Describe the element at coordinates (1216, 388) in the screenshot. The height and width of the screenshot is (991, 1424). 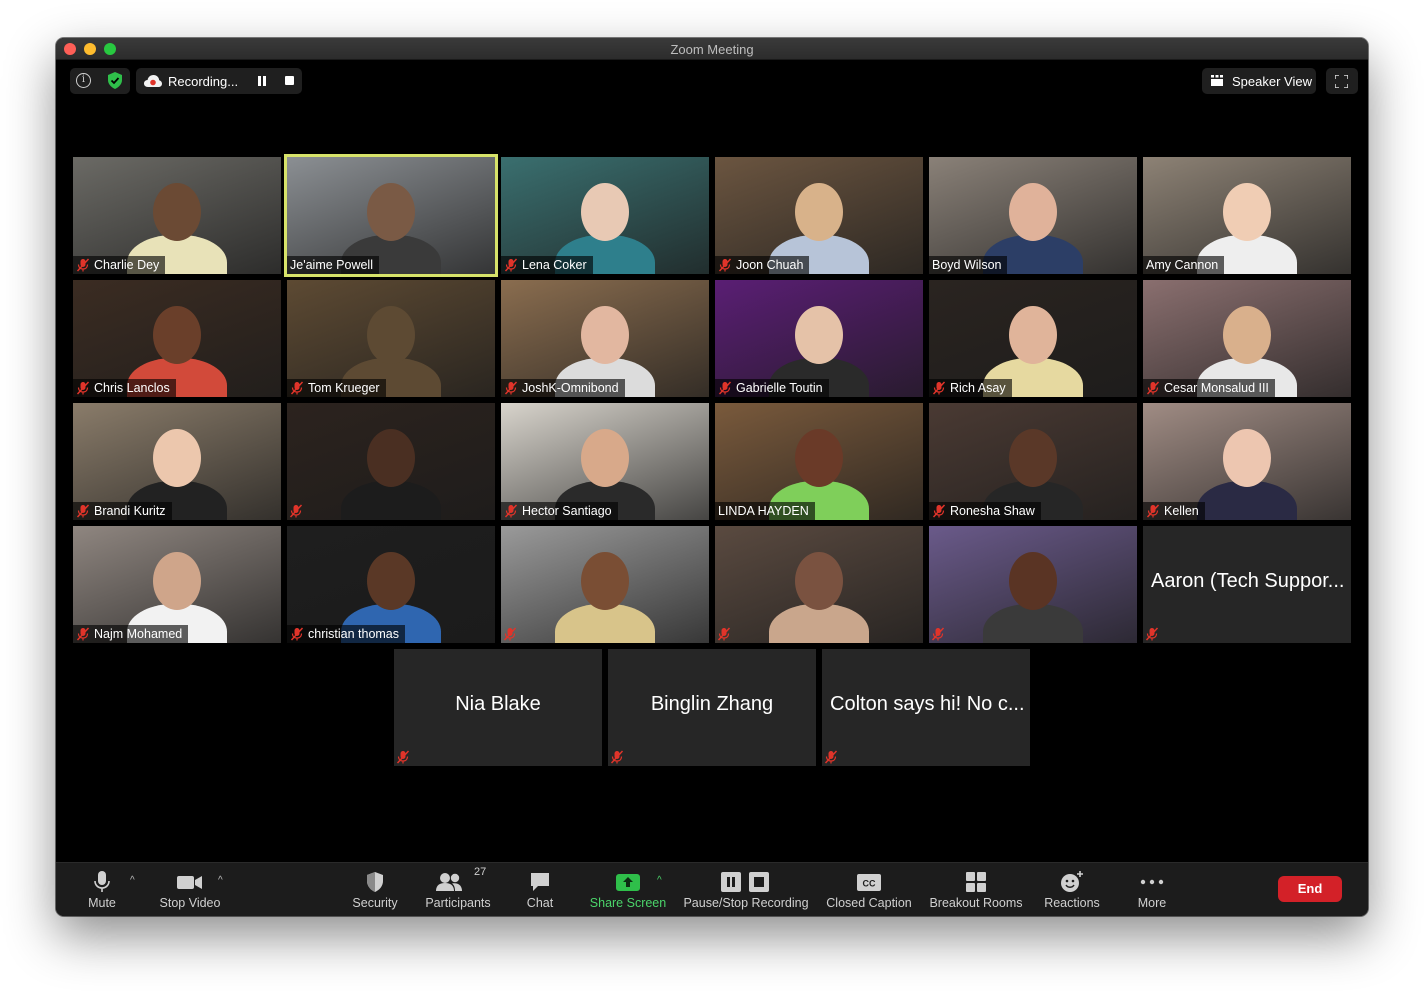
I see `participant-name: Cesar Monsalud III` at that location.